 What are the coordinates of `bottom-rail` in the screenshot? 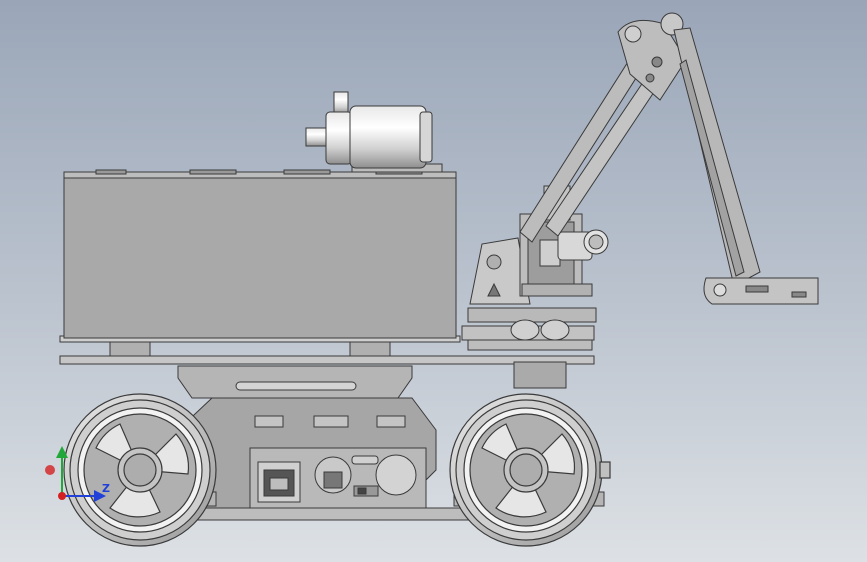 It's located at (325, 514).